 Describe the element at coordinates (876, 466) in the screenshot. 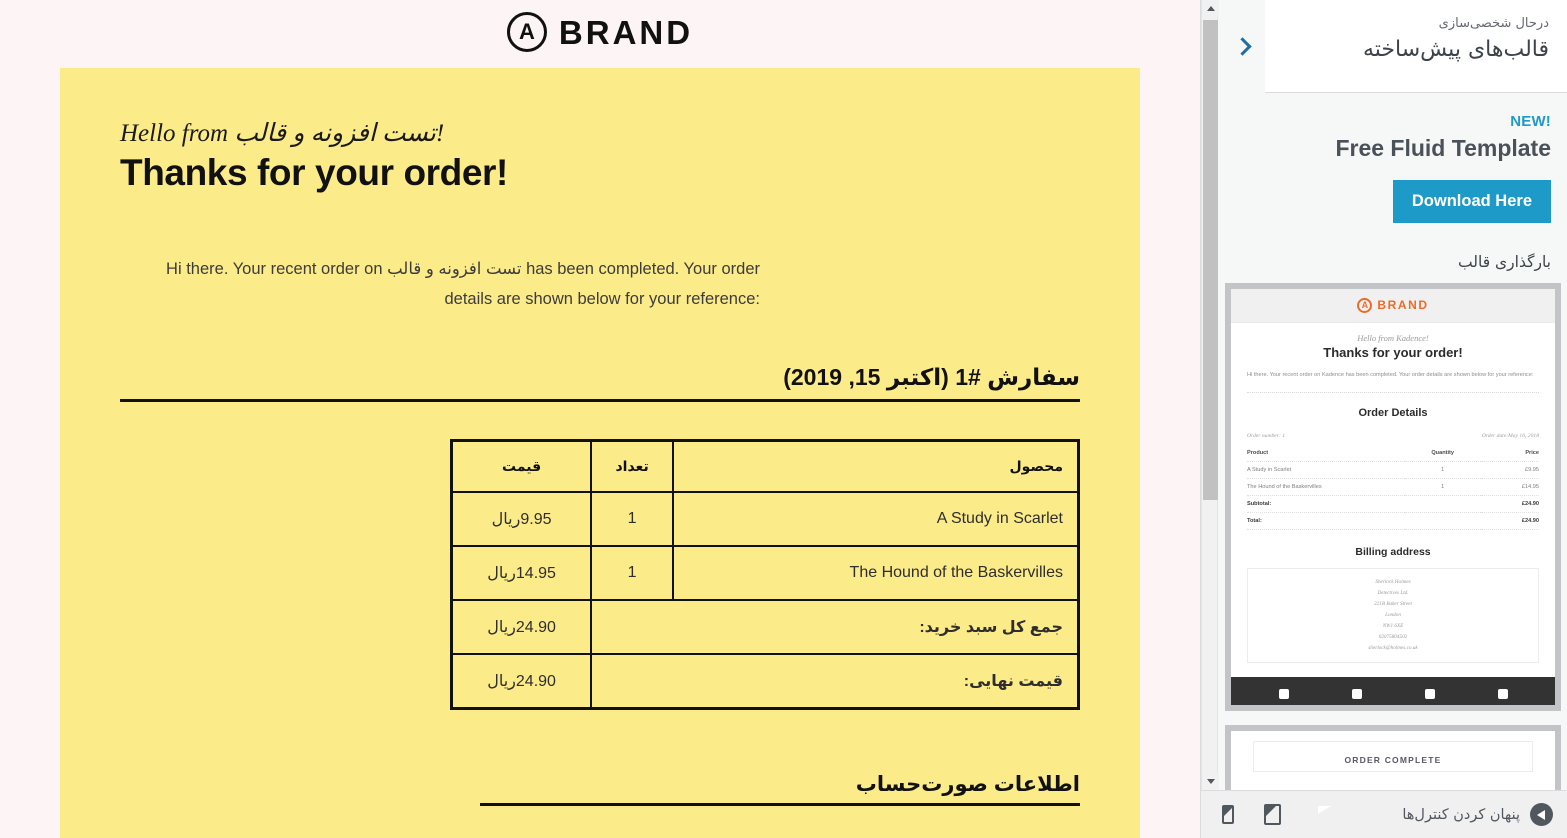

I see `header-product: محصول` at that location.